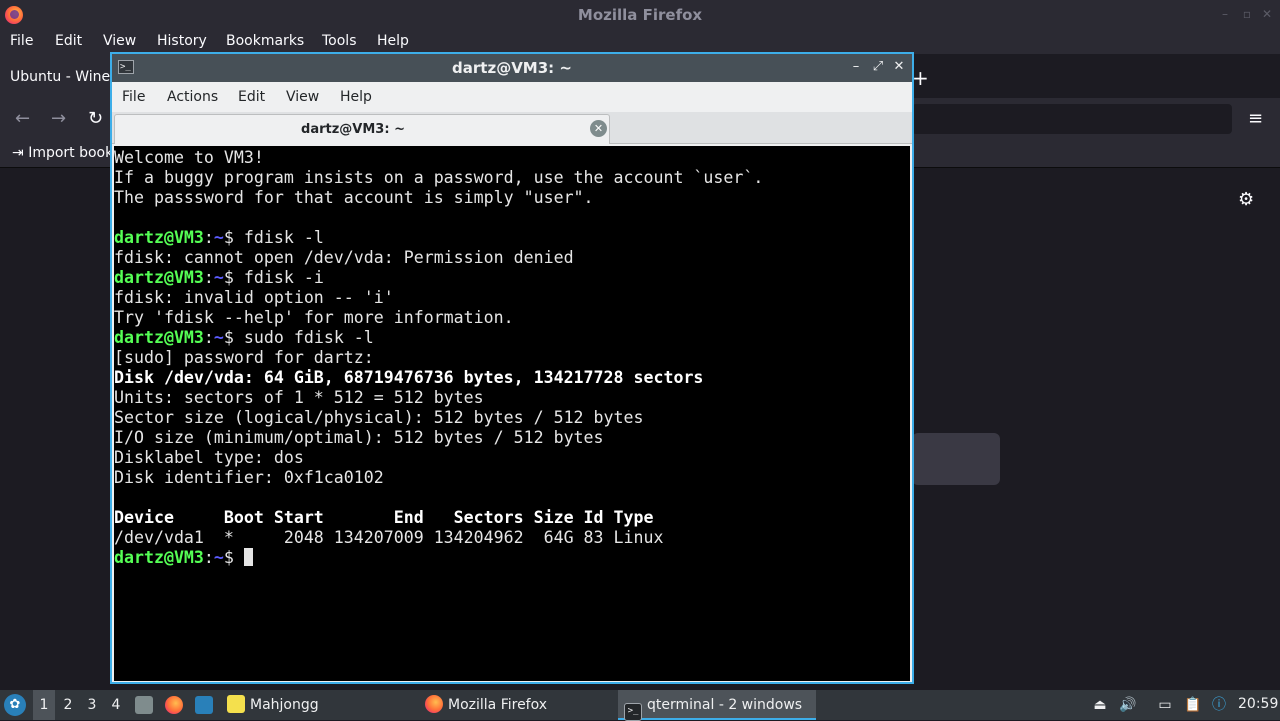  What do you see at coordinates (302, 97) in the screenshot?
I see `terminal-menu-view: View` at bounding box center [302, 97].